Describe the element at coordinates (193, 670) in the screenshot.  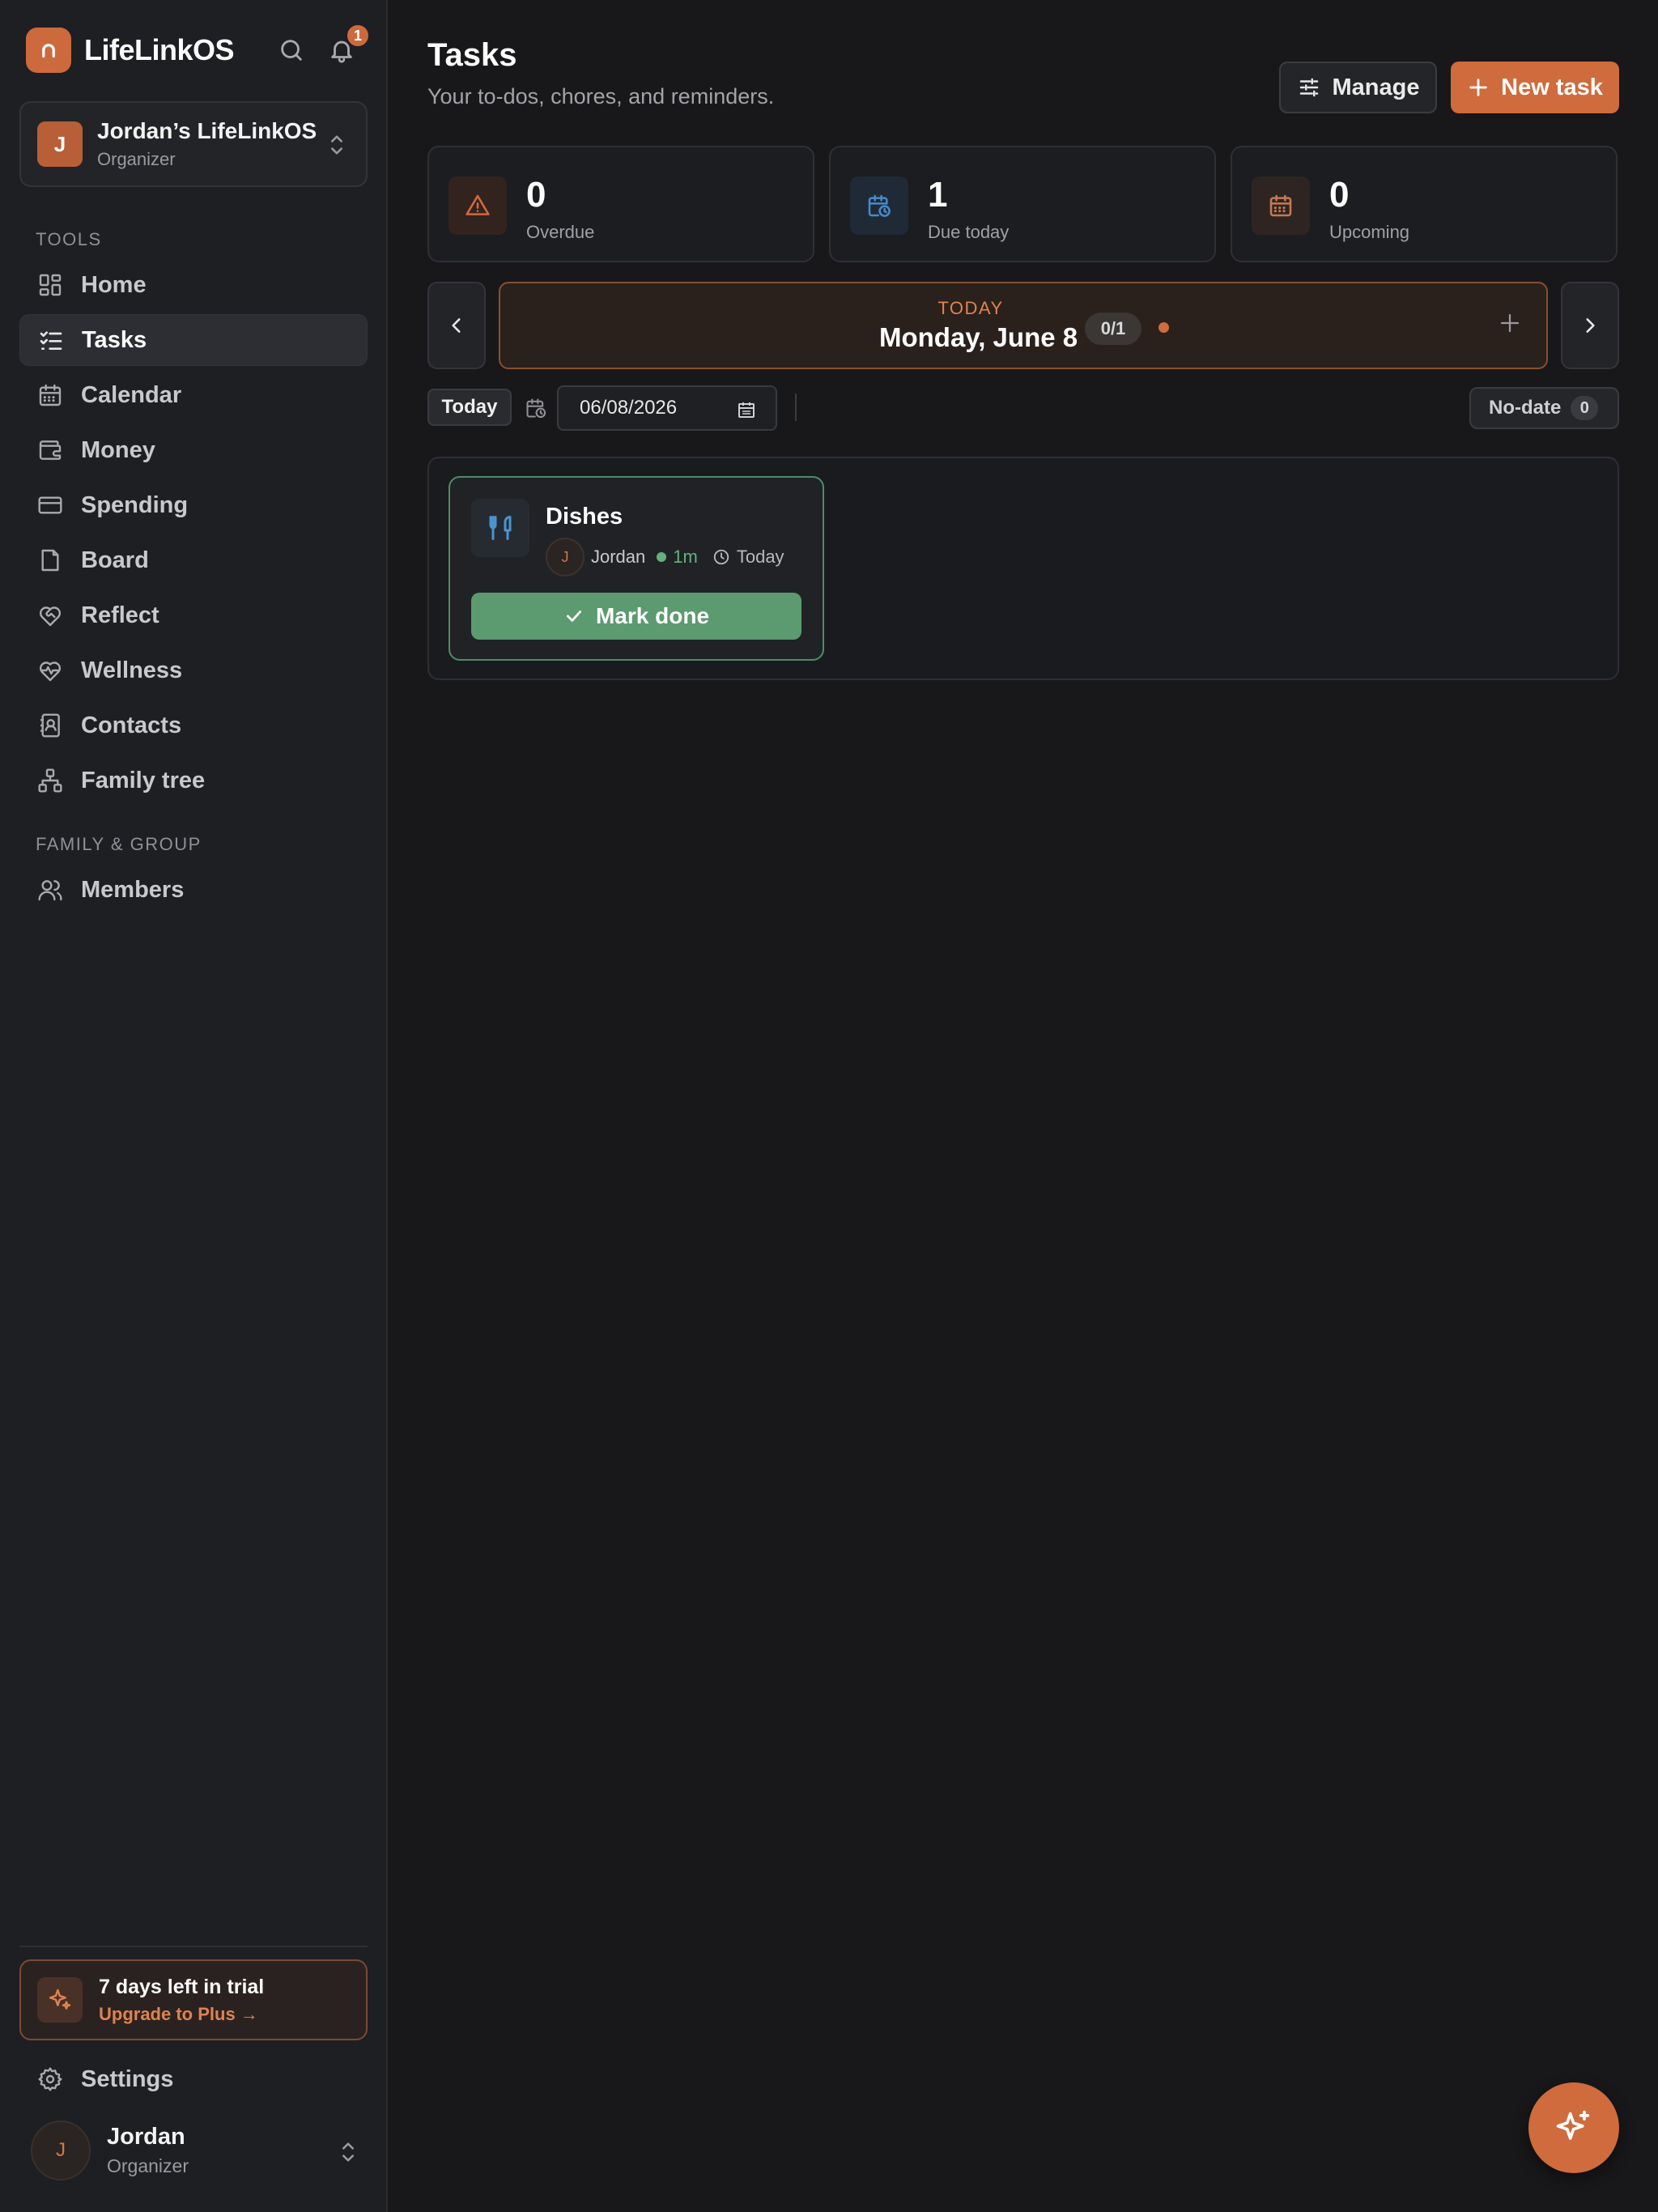
I see `sidebar-item-wellness: Wellness` at that location.